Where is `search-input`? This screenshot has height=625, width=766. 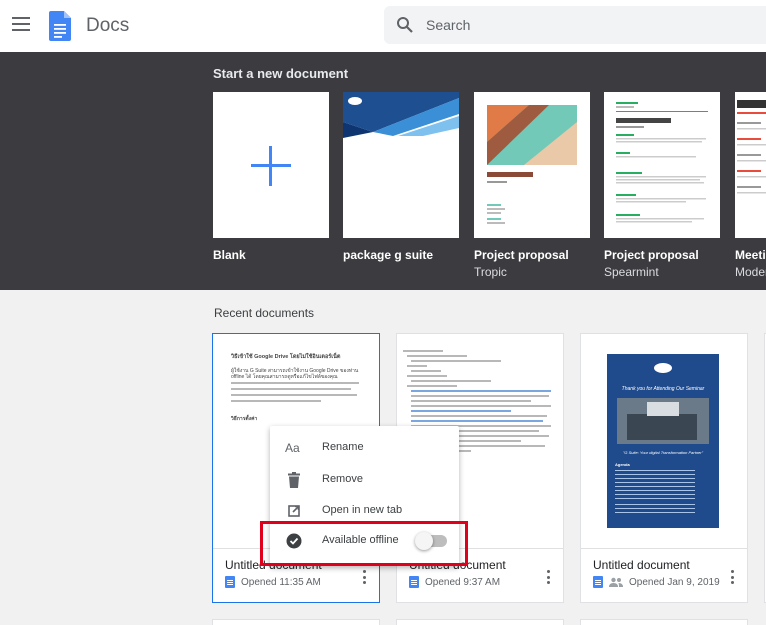 search-input is located at coordinates (591, 25).